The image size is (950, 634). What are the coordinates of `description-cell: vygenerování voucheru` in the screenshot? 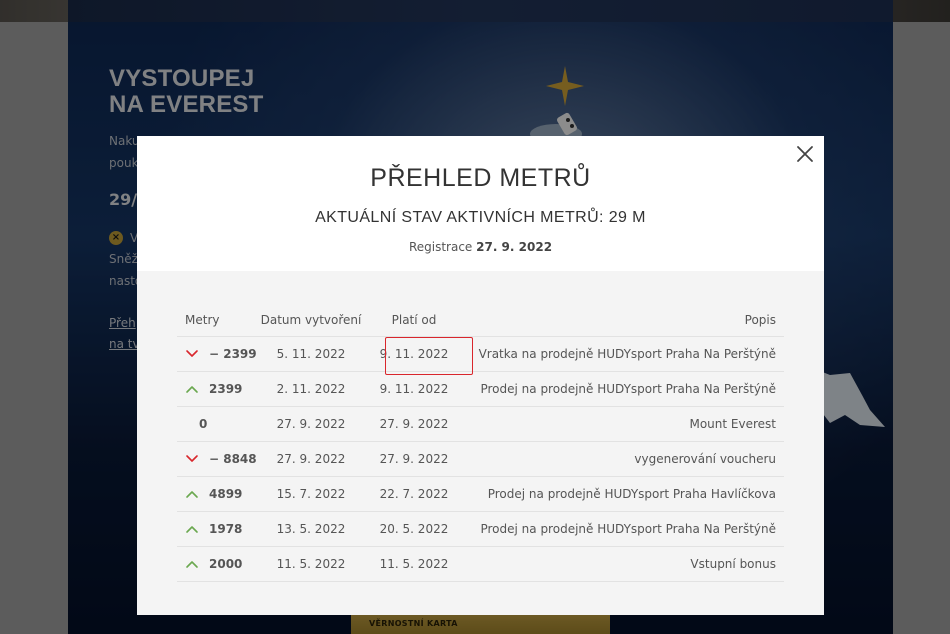 It's located at (623, 459).